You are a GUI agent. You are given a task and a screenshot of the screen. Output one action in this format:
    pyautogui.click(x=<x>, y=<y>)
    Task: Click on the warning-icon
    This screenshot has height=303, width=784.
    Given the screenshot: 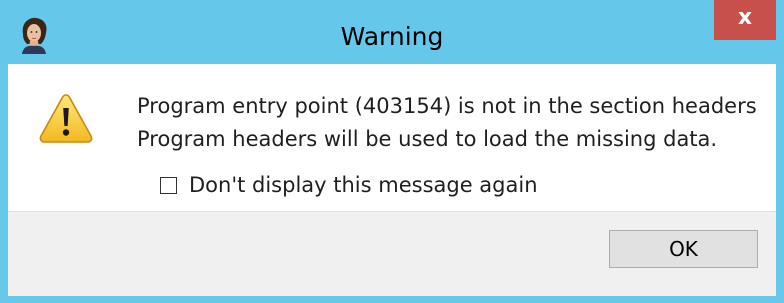 What is the action you would take?
    pyautogui.click(x=66, y=118)
    